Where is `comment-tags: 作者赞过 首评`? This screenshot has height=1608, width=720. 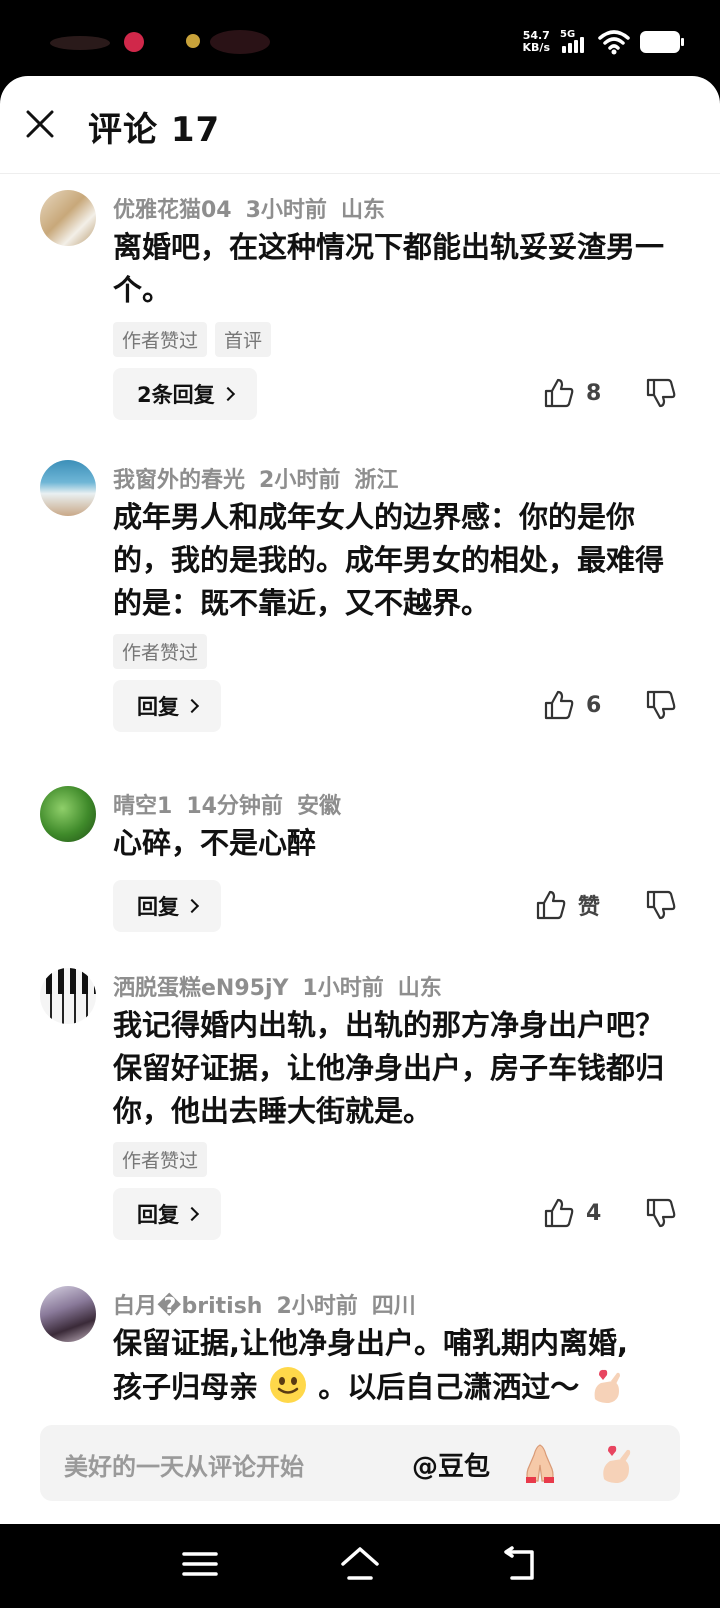
comment-tags: 作者赞过 首评 is located at coordinates (192, 339).